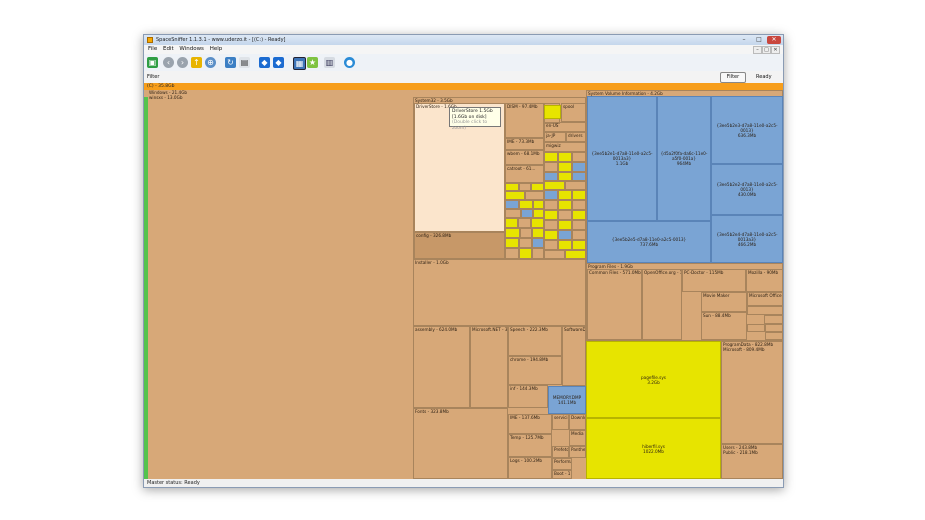 Image resolution: width=925 pixels, height=520 pixels. I want to click on mdi-close-button: ✕, so click(775, 50).